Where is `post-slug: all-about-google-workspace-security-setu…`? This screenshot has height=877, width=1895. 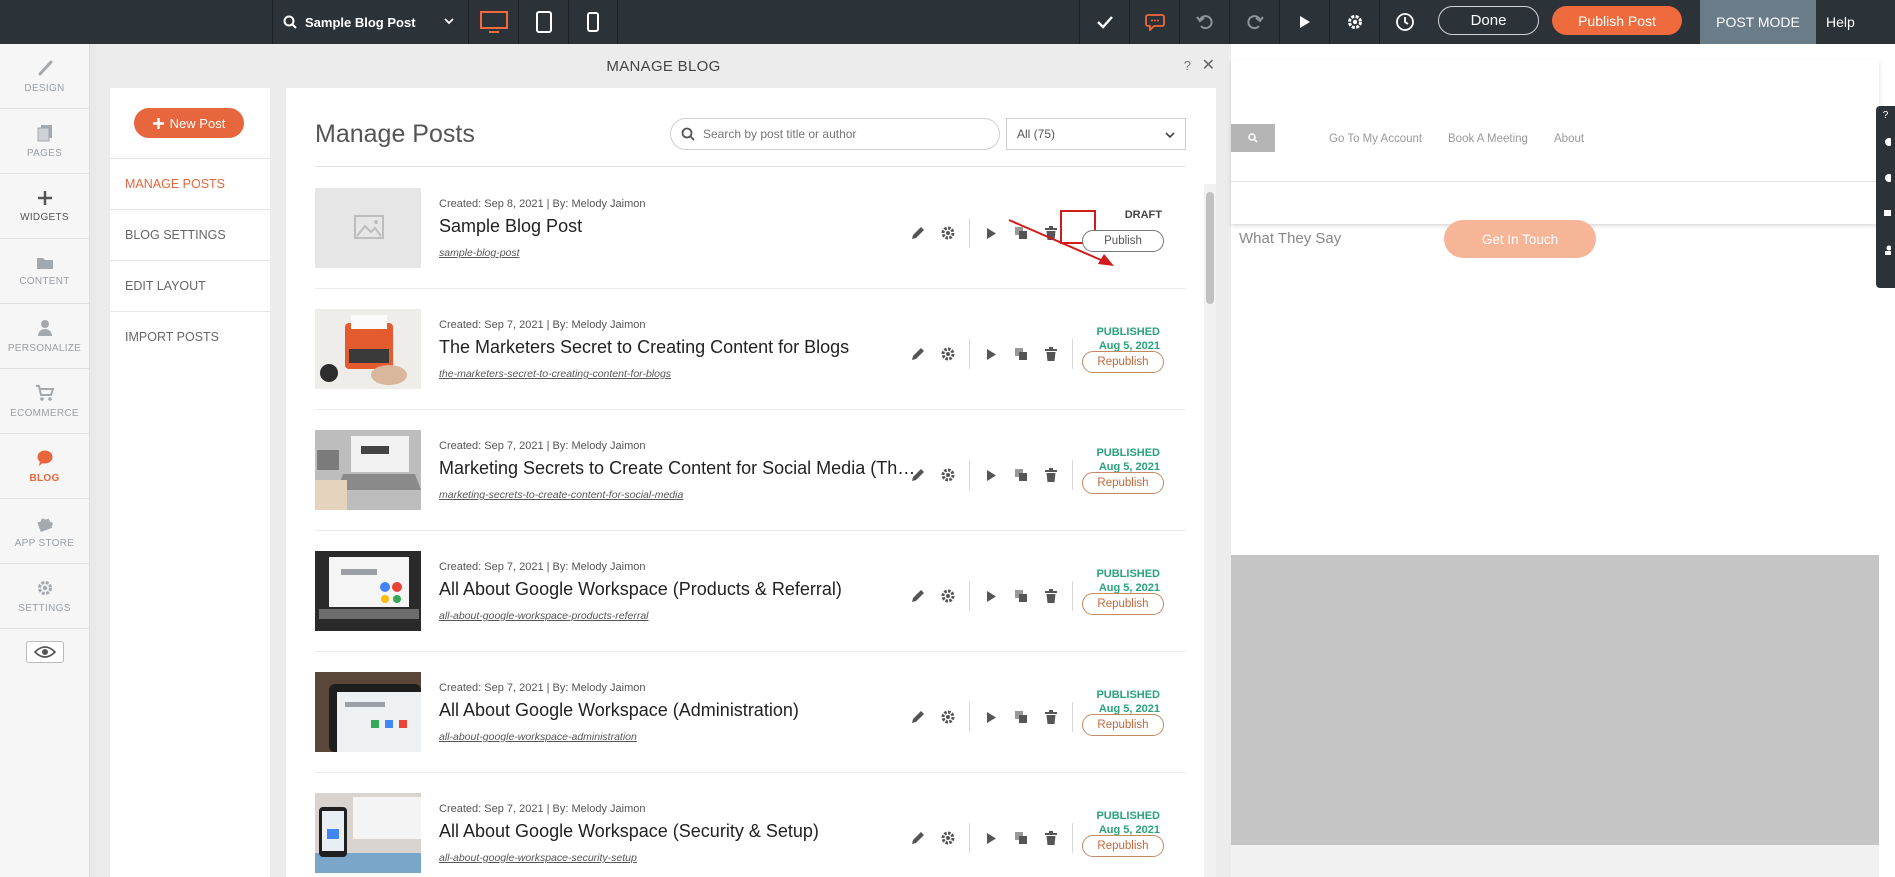
post-slug: all-about-google-workspace-security-setu… is located at coordinates (538, 858).